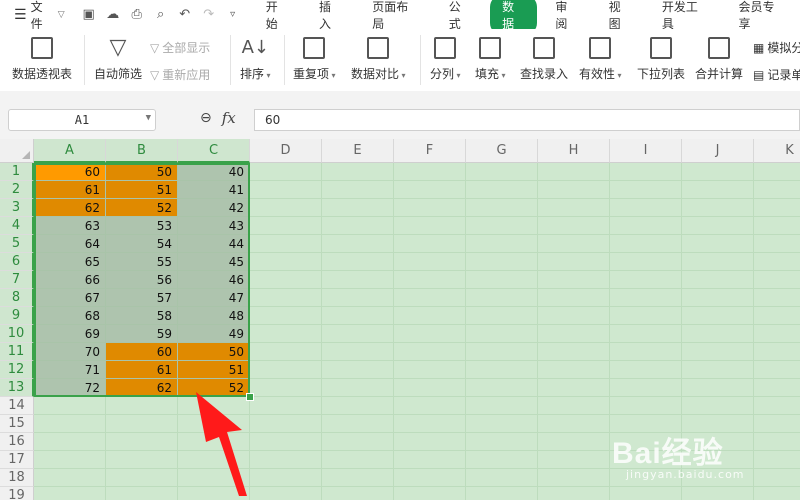 This screenshot has width=800, height=500. Describe the element at coordinates (70, 388) in the screenshot. I see `cell-A13: 72` at that location.